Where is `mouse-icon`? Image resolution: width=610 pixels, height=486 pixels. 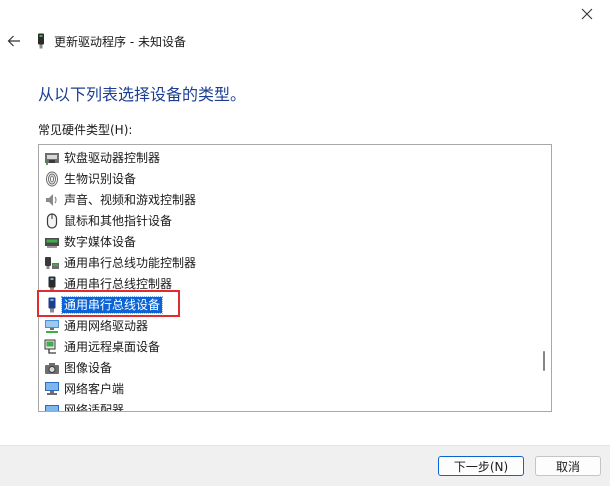
mouse-icon is located at coordinates (52, 220).